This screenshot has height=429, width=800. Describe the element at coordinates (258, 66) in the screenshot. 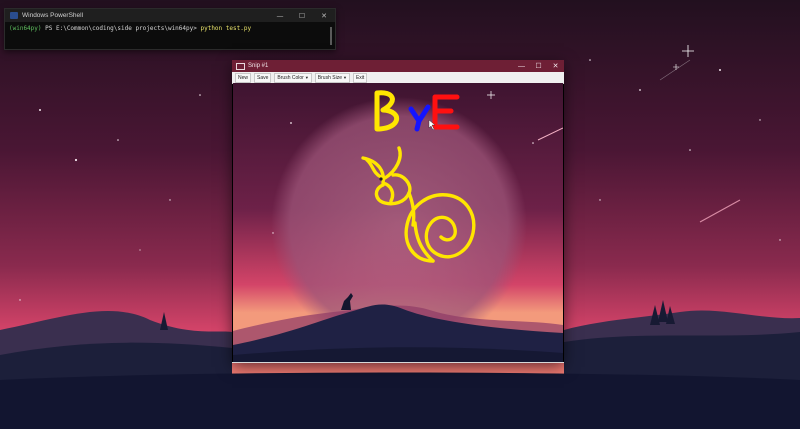

I see `snip-title: Snip #1` at that location.